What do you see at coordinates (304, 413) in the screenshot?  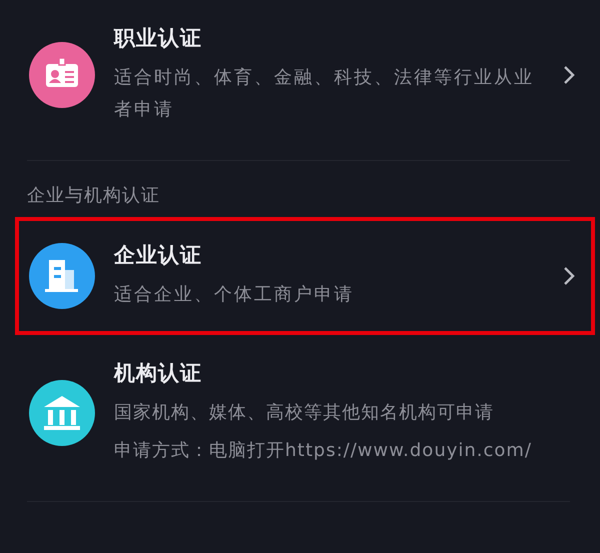 I see `item-description: 国家机构、媒体、高校等其他知名机构可申请` at bounding box center [304, 413].